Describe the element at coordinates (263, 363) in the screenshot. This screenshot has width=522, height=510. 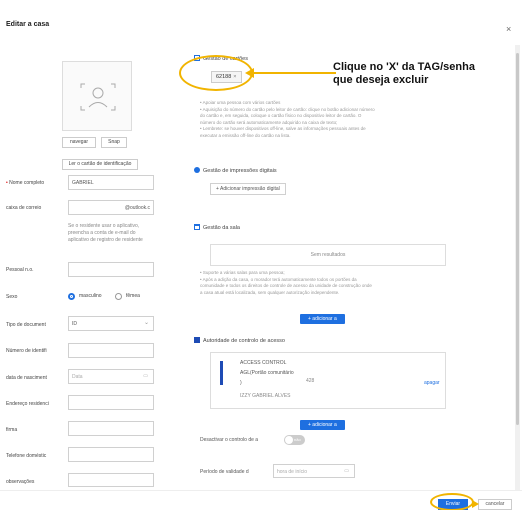
I see `access-card-title: ACCESS CONTROL` at that location.